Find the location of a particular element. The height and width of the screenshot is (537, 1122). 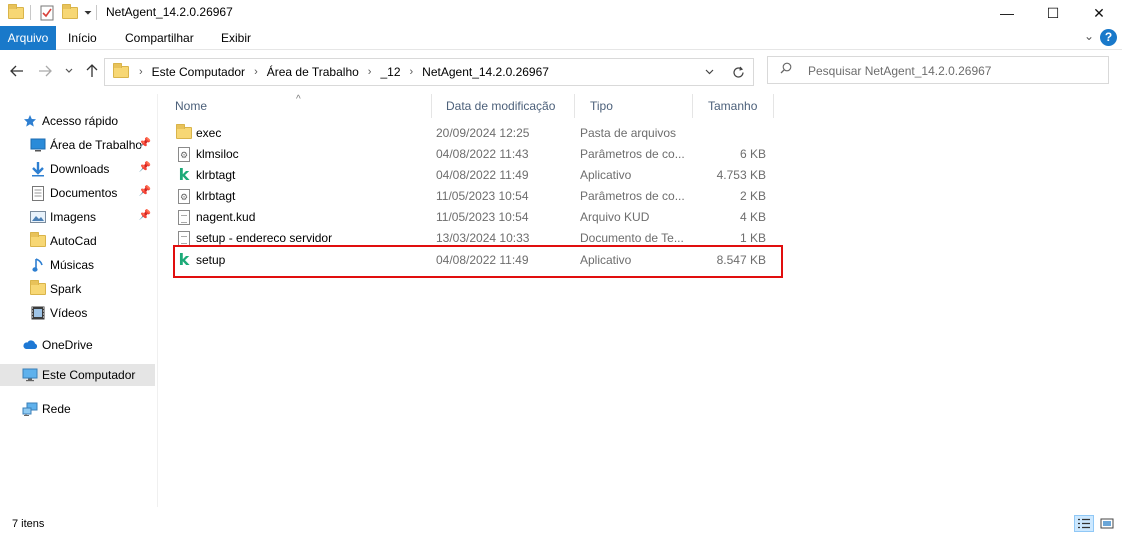

status-bar: 7 itens is located at coordinates (561, 522).